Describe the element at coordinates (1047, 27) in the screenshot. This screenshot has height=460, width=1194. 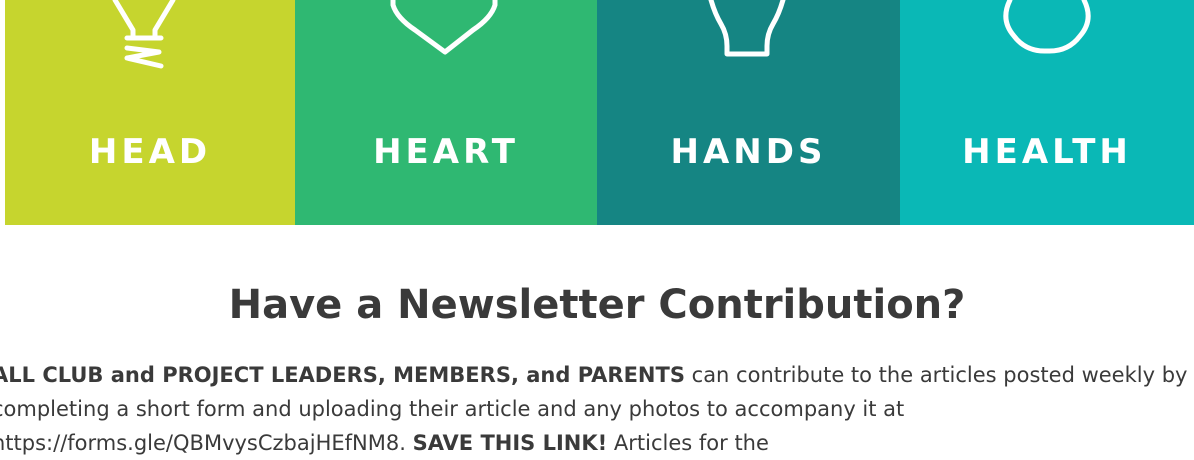
I see `apple-icon` at that location.